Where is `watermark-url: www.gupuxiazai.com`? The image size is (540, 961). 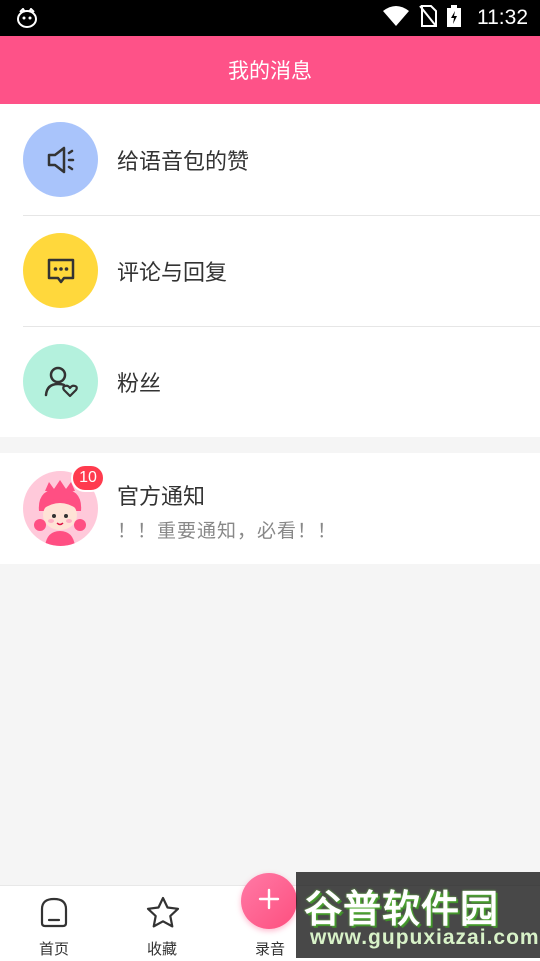
watermark-url: www.gupuxiazai.com is located at coordinates (425, 937).